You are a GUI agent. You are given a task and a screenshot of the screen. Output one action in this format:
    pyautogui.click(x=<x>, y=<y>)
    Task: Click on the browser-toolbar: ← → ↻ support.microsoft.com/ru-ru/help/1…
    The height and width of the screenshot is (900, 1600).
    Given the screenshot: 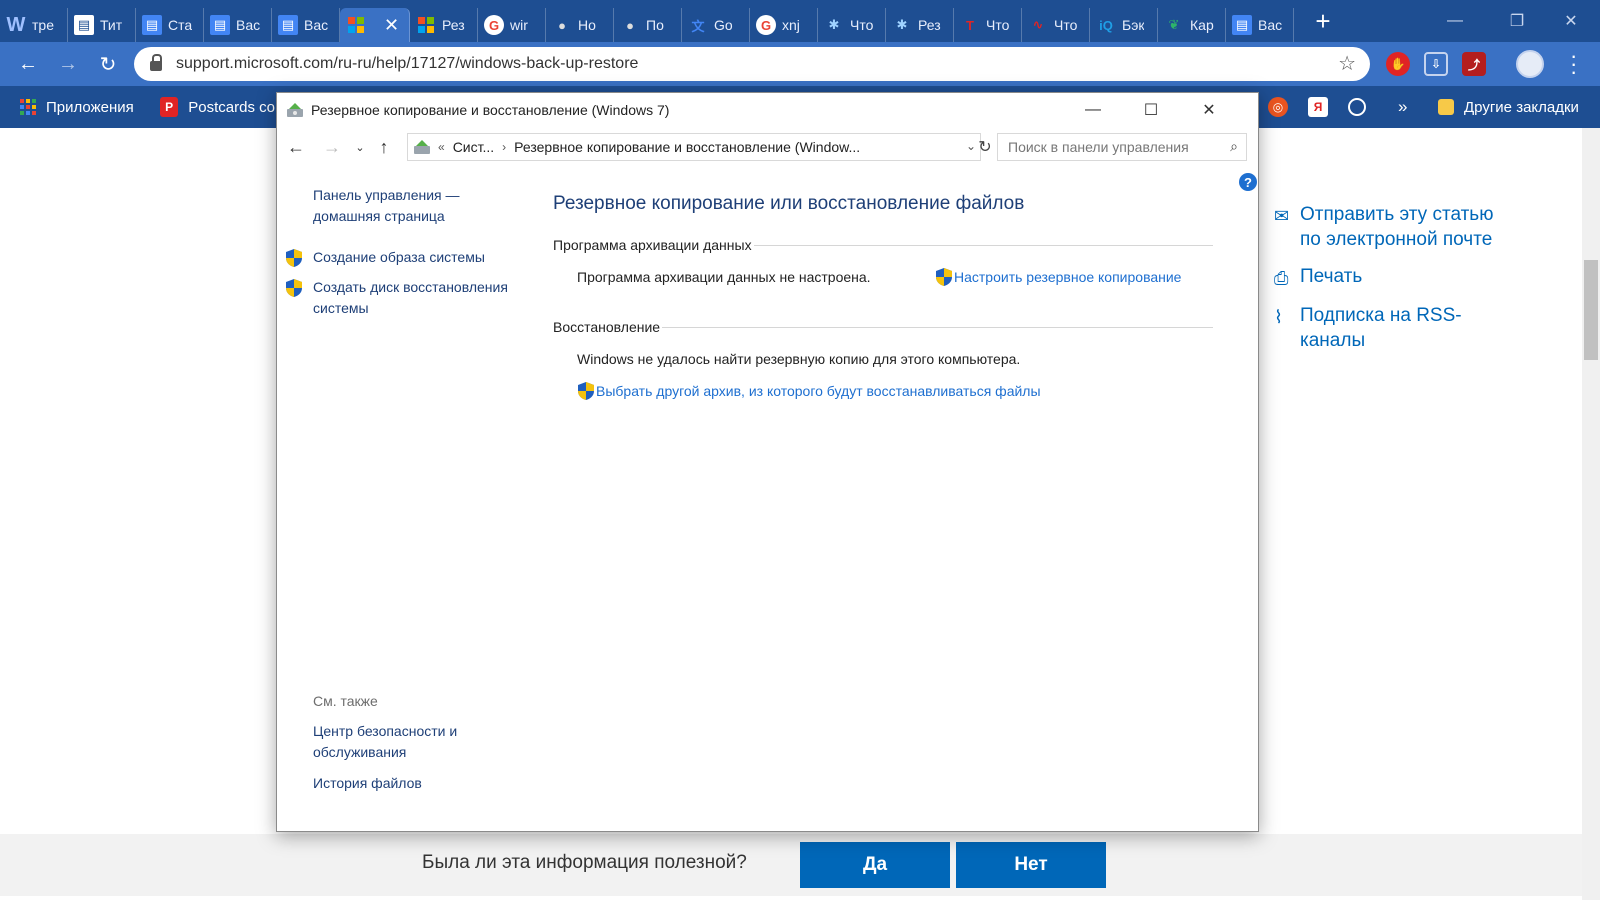 What is the action you would take?
    pyautogui.click(x=800, y=64)
    